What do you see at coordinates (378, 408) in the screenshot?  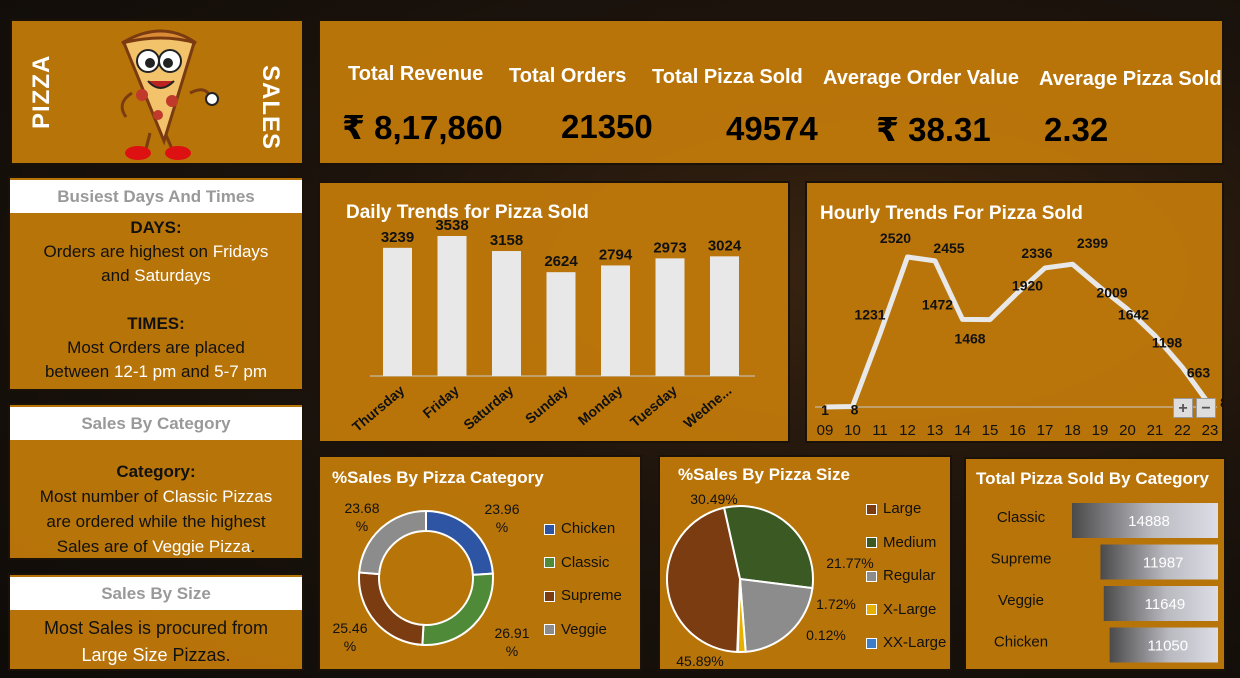 I see `daily-tick-label: Thursday` at bounding box center [378, 408].